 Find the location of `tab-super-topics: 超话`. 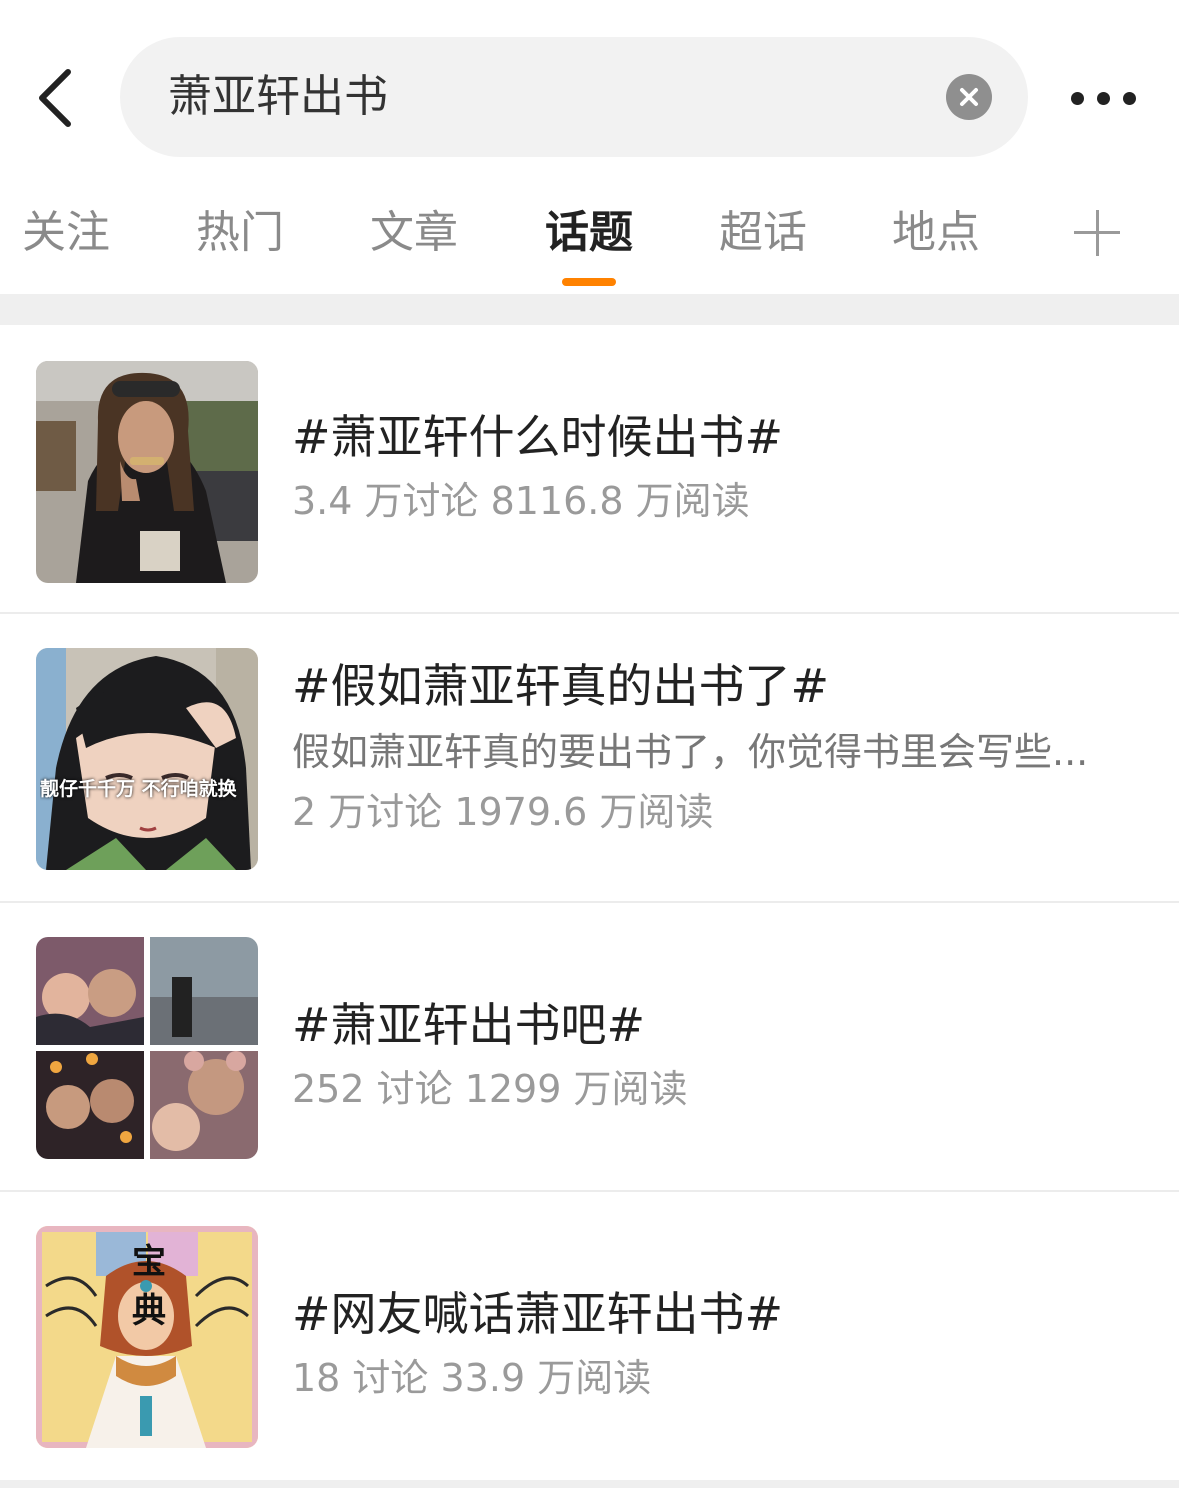

tab-super-topics: 超话 is located at coordinates (763, 237).